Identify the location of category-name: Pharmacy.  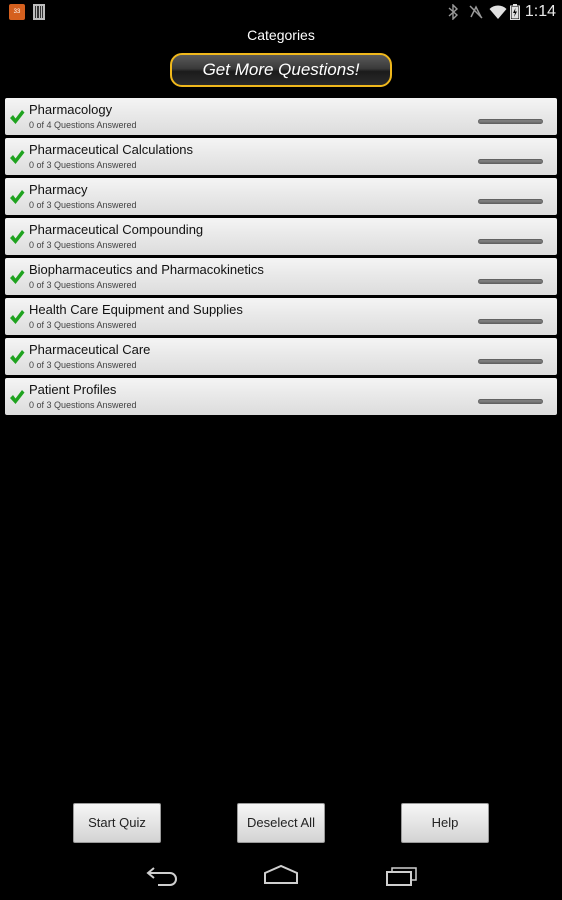
(58, 189).